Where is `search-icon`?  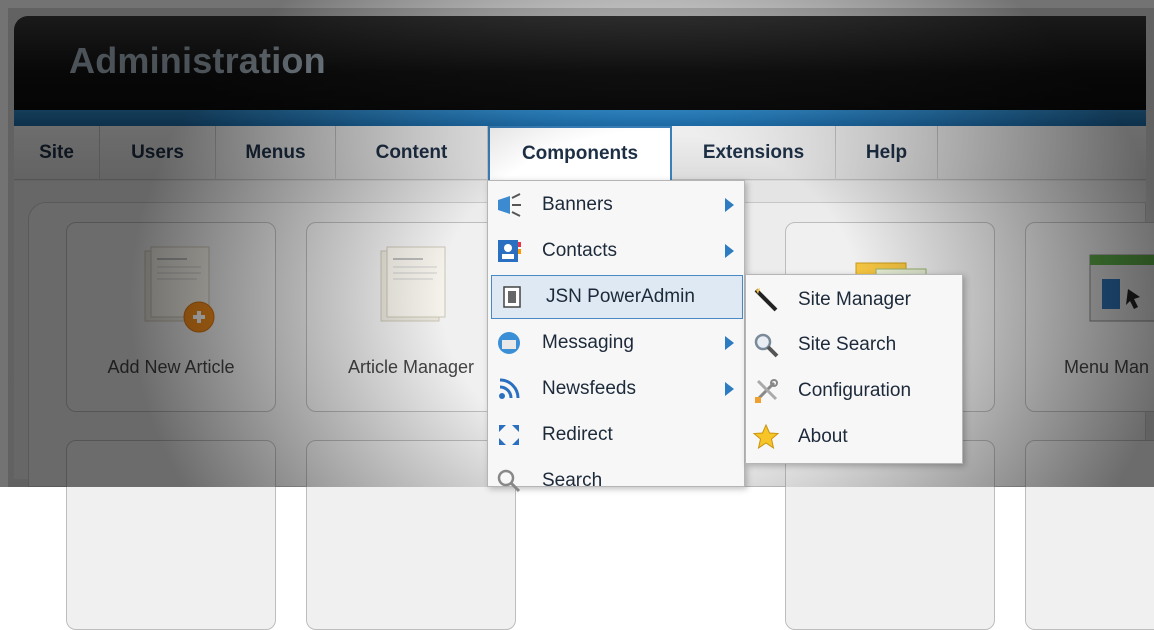 search-icon is located at coordinates (509, 481).